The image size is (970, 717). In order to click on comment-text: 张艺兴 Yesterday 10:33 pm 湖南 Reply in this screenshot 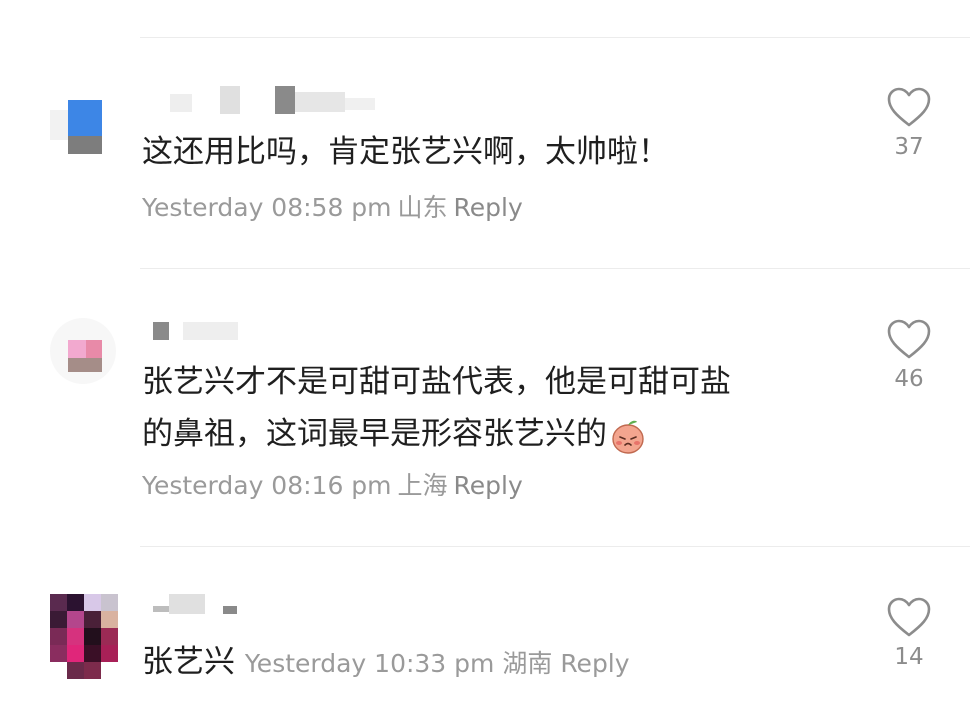, I will do `click(386, 663)`.